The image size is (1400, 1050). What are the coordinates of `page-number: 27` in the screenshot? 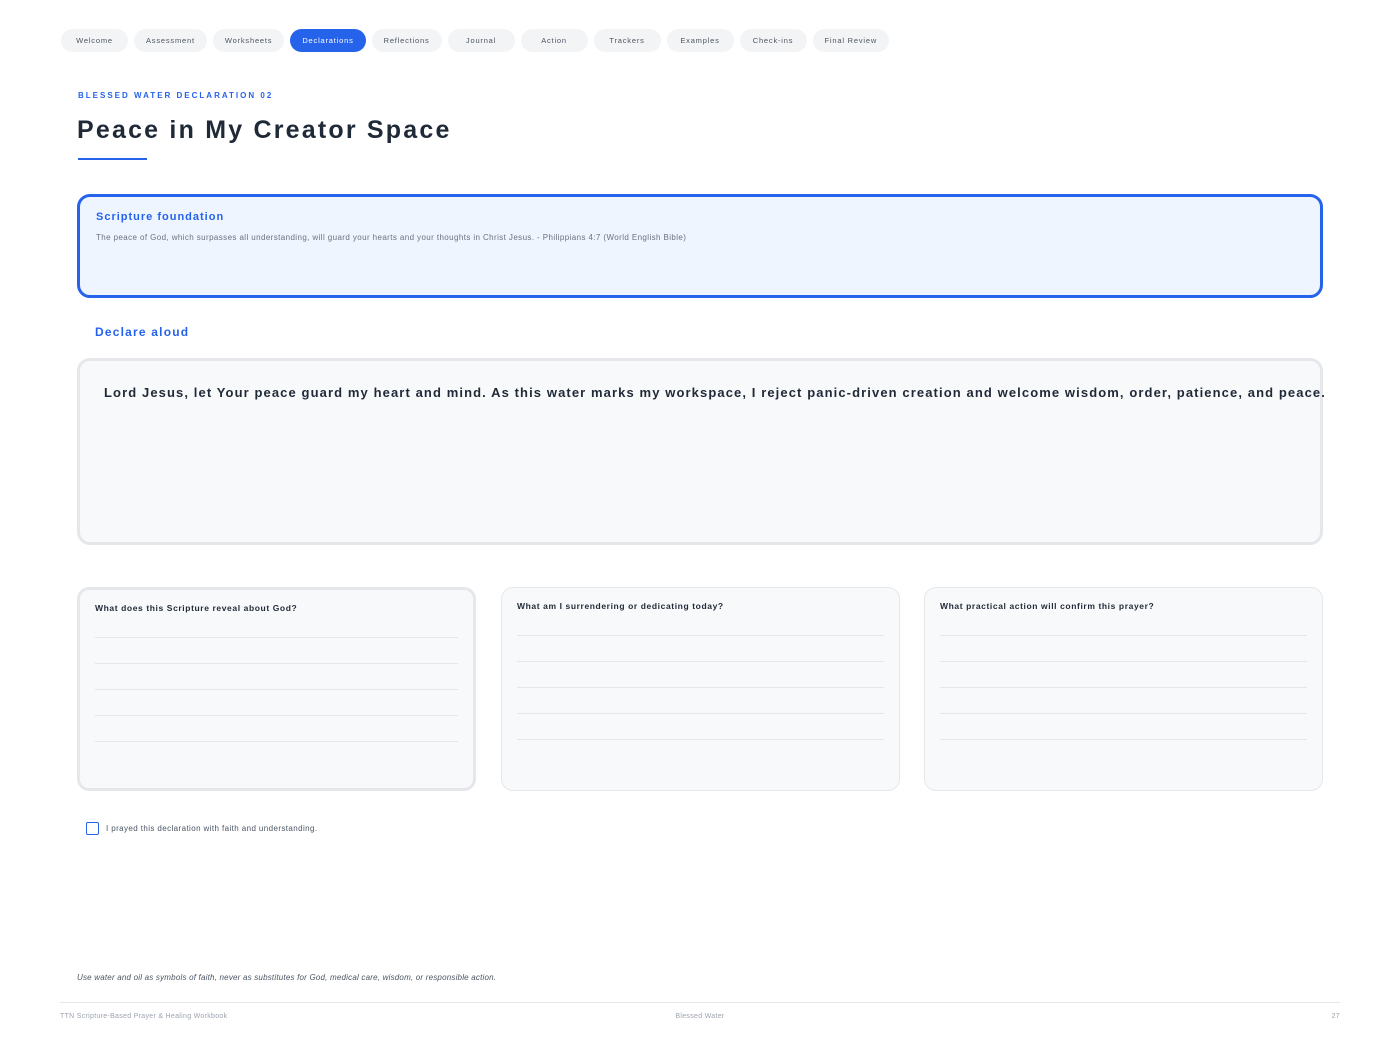 It's located at (1335, 1016).